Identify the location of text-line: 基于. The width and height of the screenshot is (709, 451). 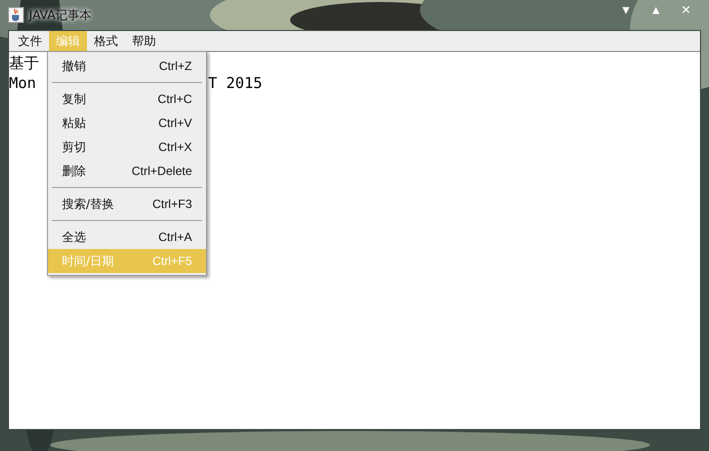
(24, 63).